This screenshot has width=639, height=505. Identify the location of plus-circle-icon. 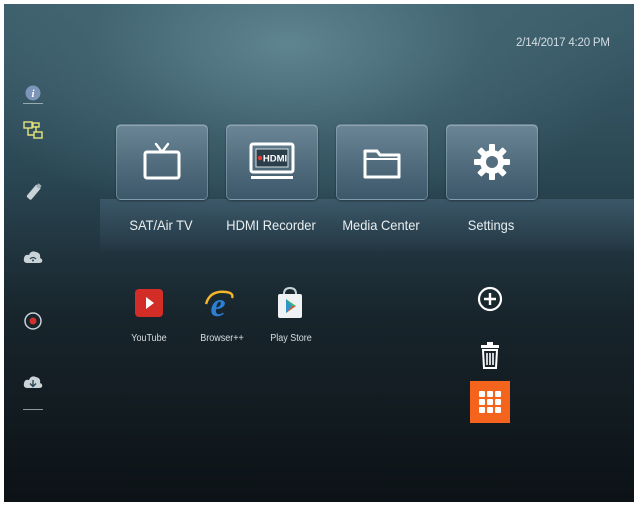
(490, 299).